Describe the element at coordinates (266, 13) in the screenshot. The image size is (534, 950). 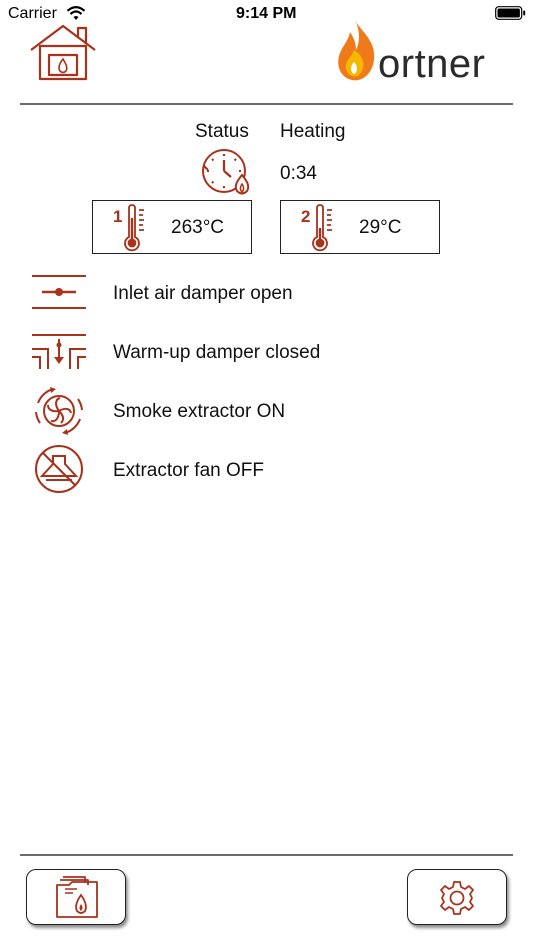
I see `clock: 9:14 PM` at that location.